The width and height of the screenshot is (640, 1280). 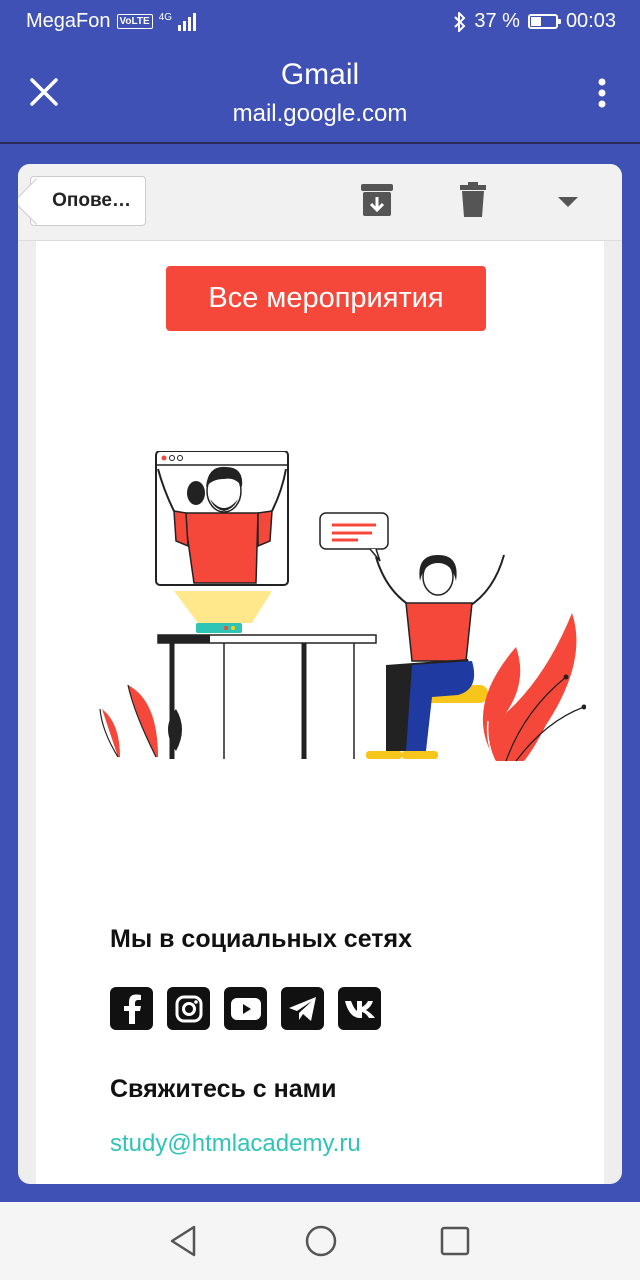 What do you see at coordinates (187, 21) in the screenshot?
I see `signal-icon` at bounding box center [187, 21].